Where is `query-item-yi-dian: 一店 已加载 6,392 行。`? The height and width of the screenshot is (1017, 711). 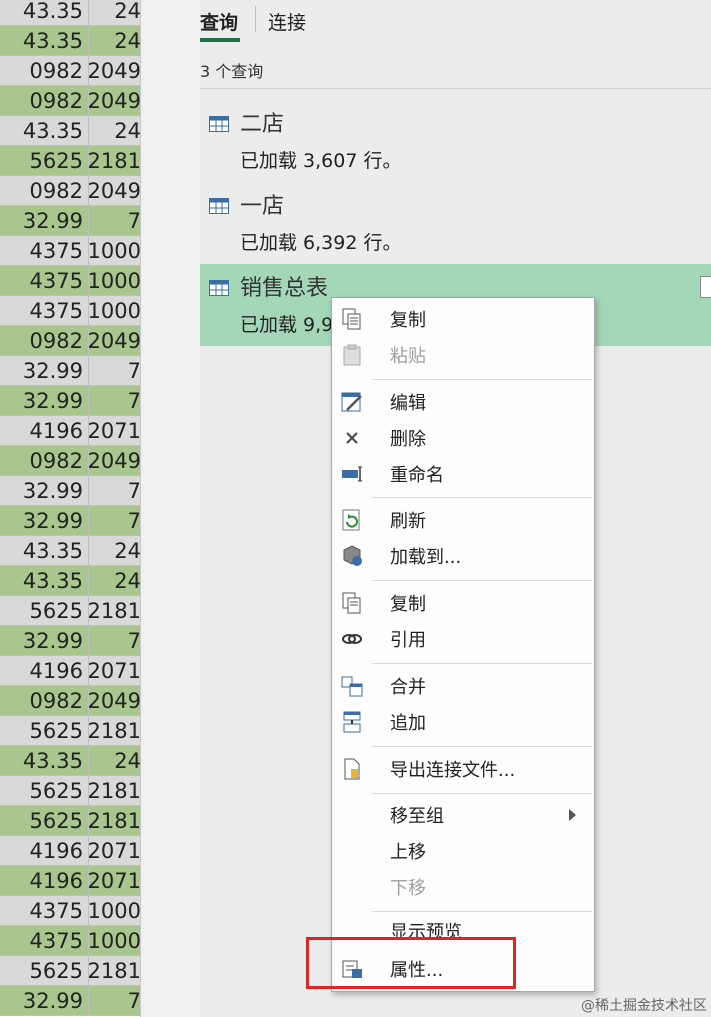 query-item-yi-dian: 一店 已加载 6,392 行。 is located at coordinates (455, 223).